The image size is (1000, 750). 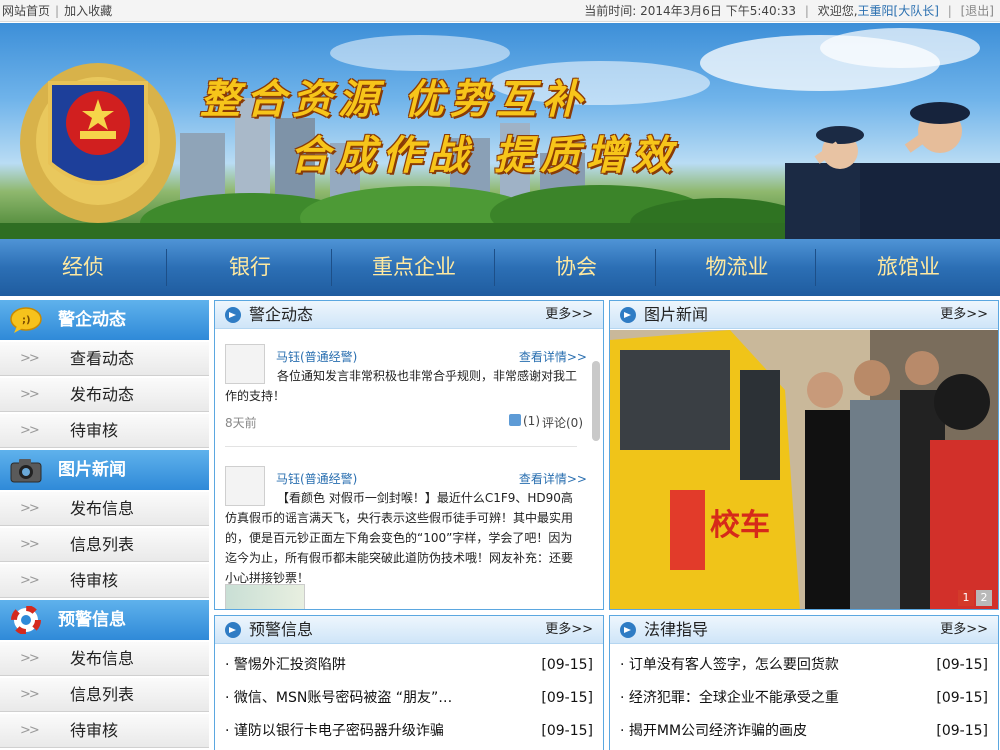 I want to click on user-name: 王重阳[大队长], so click(x=898, y=11).